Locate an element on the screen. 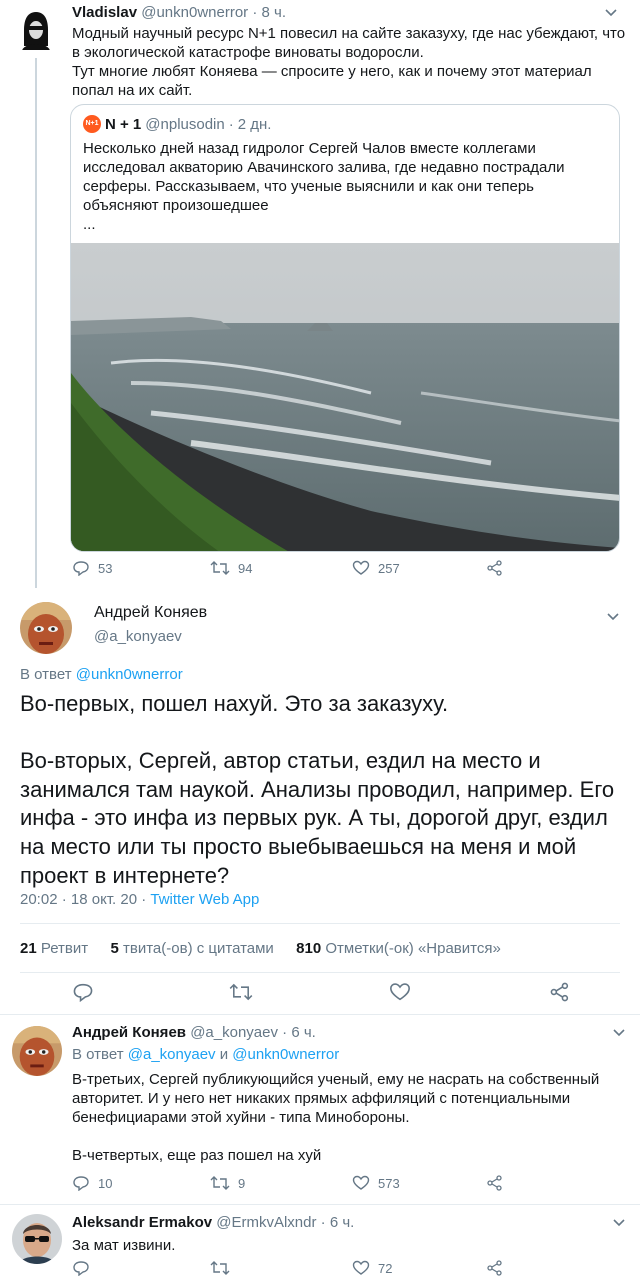 Image resolution: width=640 pixels, height=1280 pixels. quotes-stat-count: 5 is located at coordinates (114, 948).